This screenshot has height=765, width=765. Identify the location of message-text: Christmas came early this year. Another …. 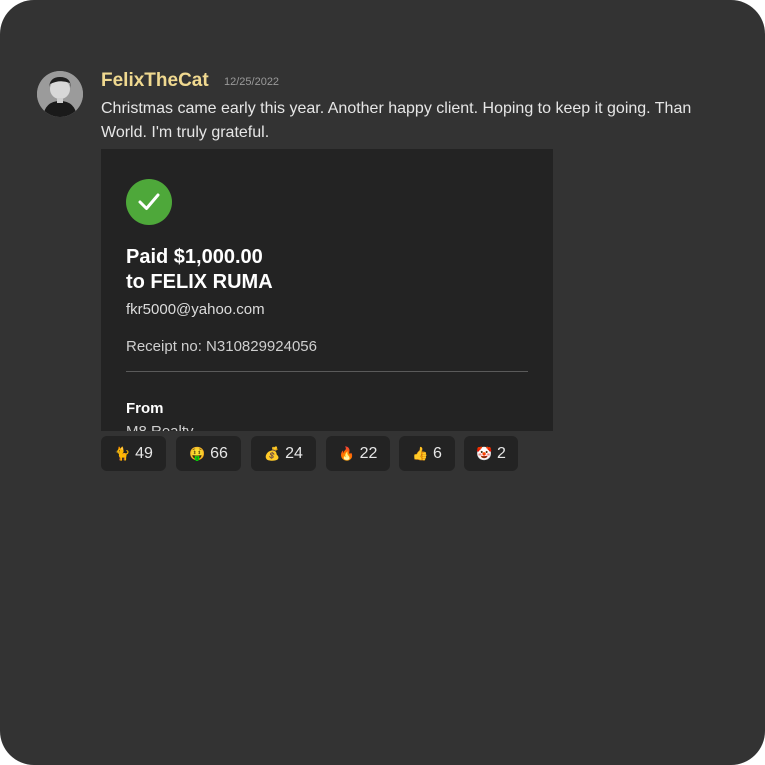
(433, 121).